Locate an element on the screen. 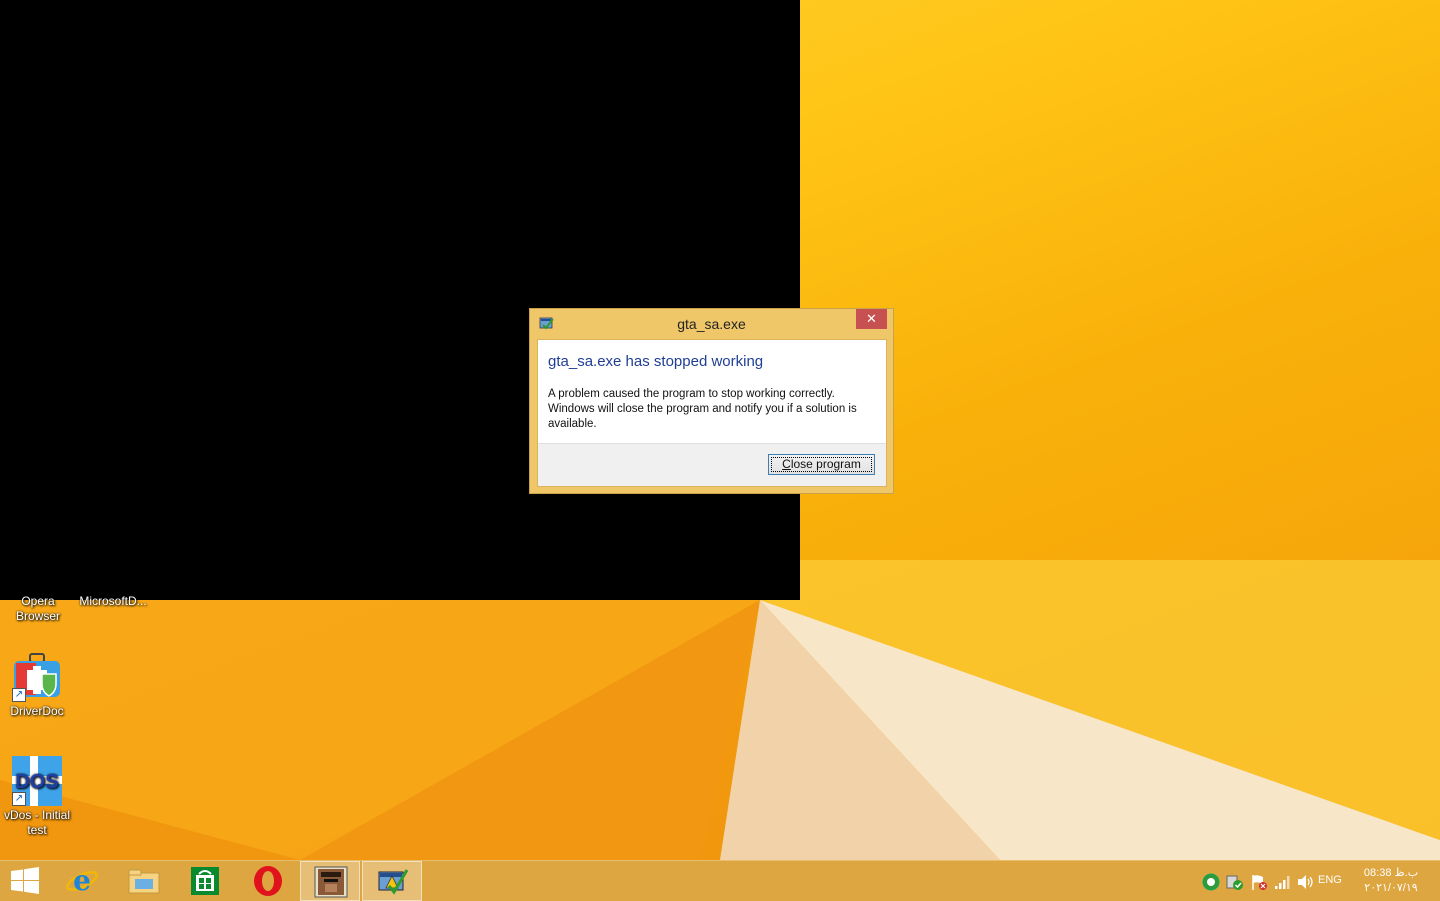 This screenshot has width=1440, height=901. svg-text: DOS is located at coordinates (36, 782).